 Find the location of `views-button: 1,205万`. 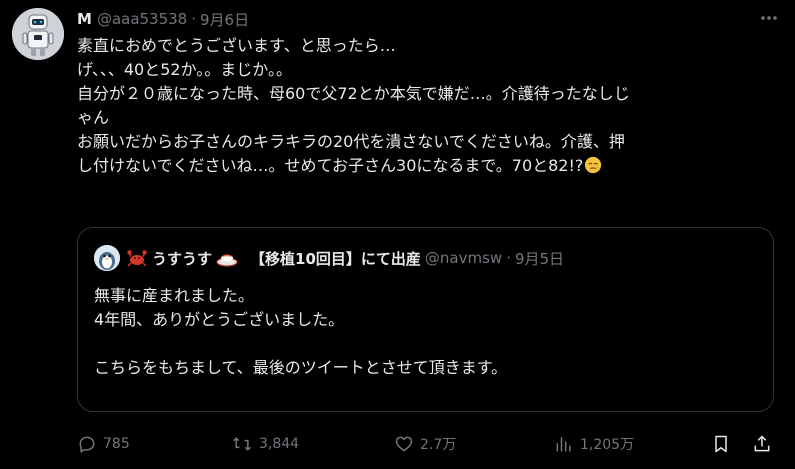

views-button: 1,205万 is located at coordinates (594, 444).